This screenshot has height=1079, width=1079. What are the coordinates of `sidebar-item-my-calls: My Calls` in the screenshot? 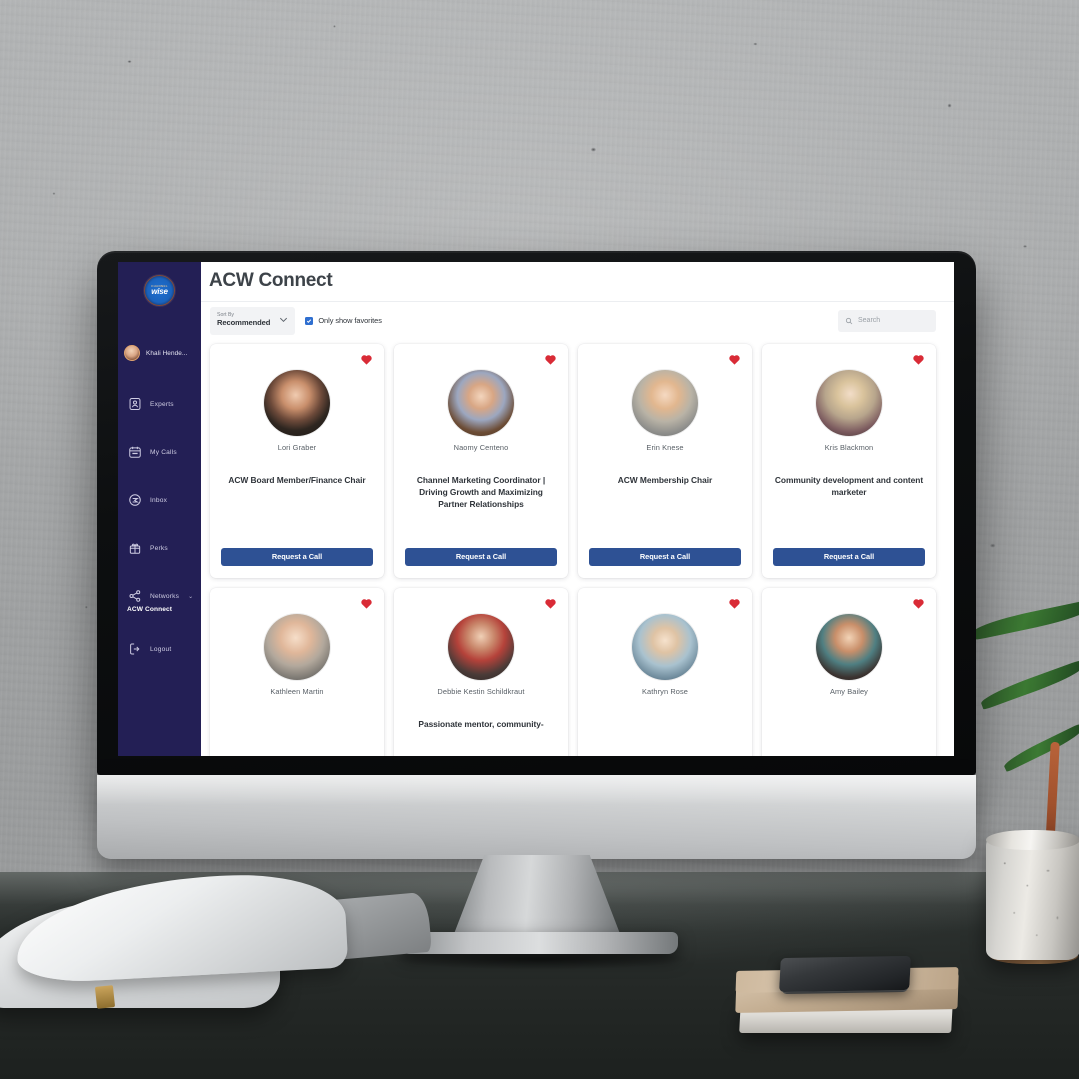 It's located at (159, 452).